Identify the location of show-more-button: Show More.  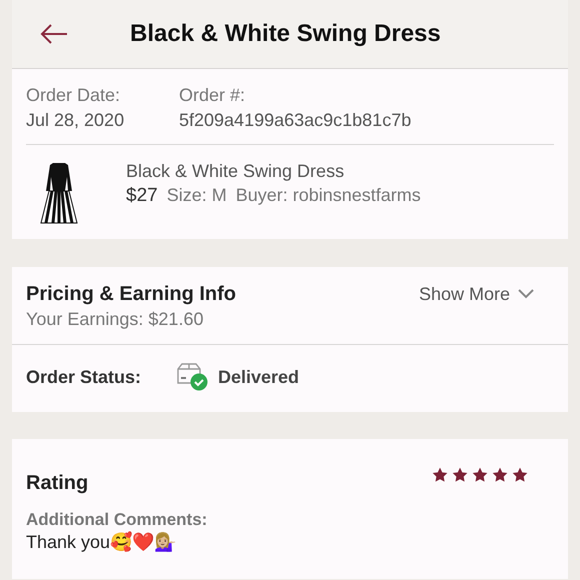
(476, 294).